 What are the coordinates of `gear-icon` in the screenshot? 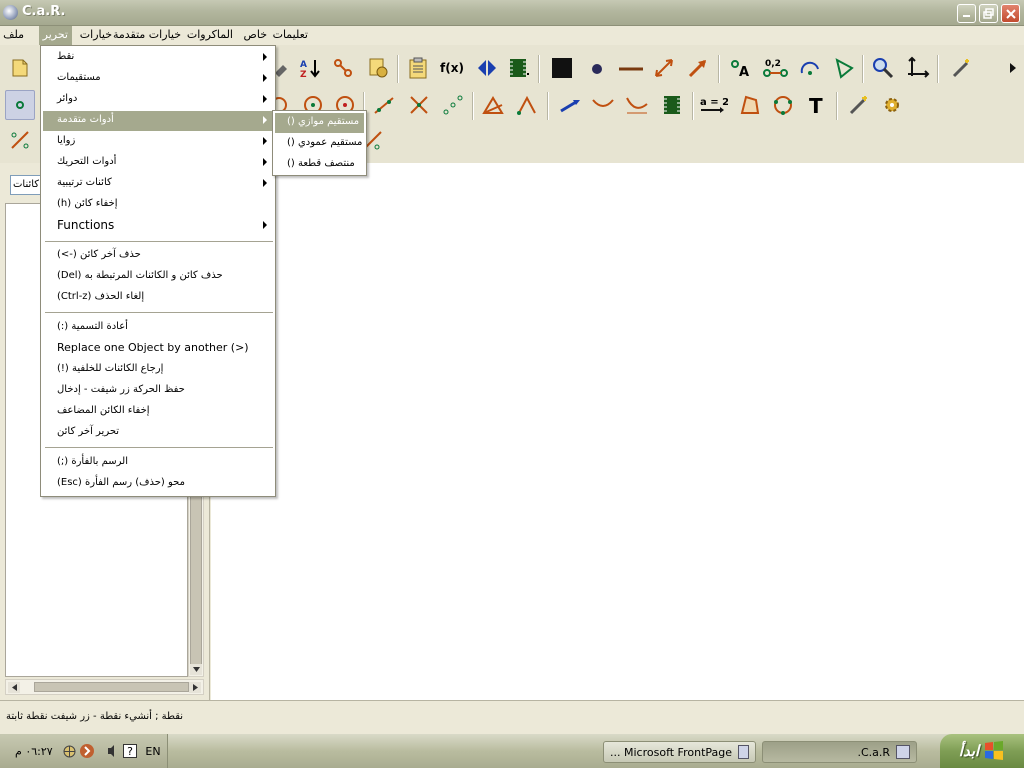 It's located at (892, 105).